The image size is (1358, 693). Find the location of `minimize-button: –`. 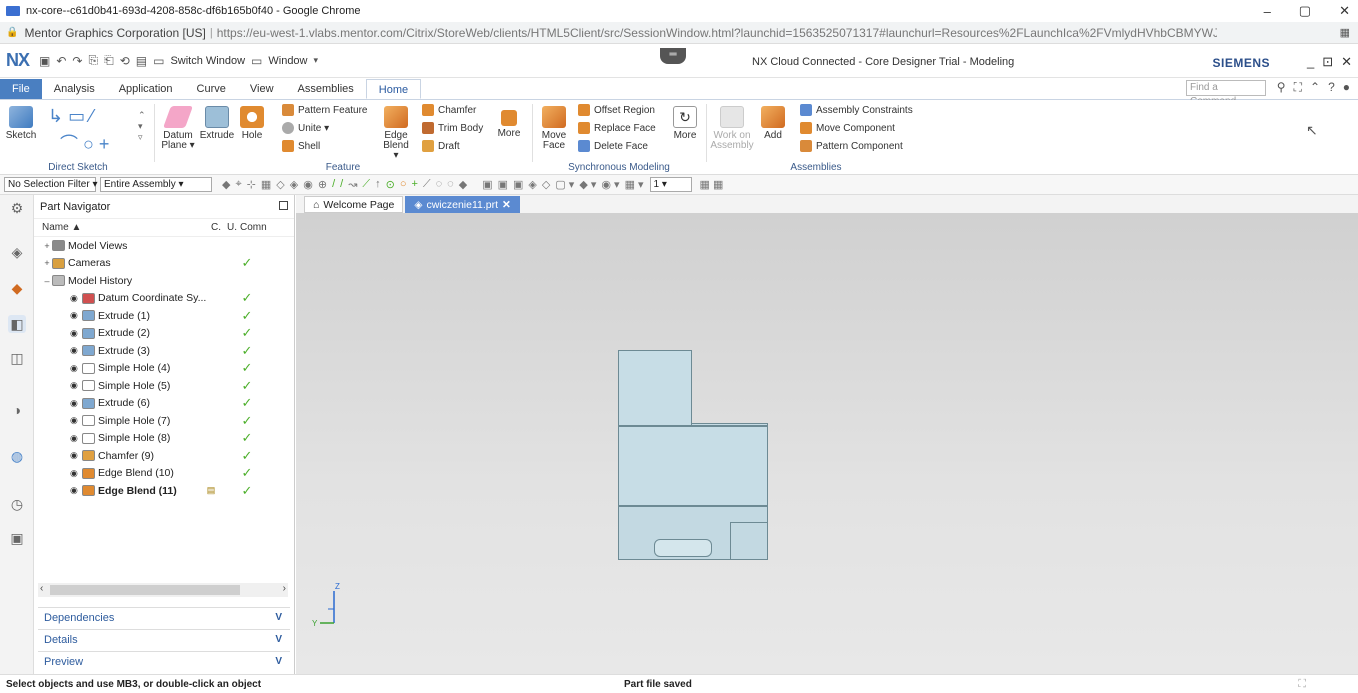

minimize-button: – is located at coordinates (1267, 11).